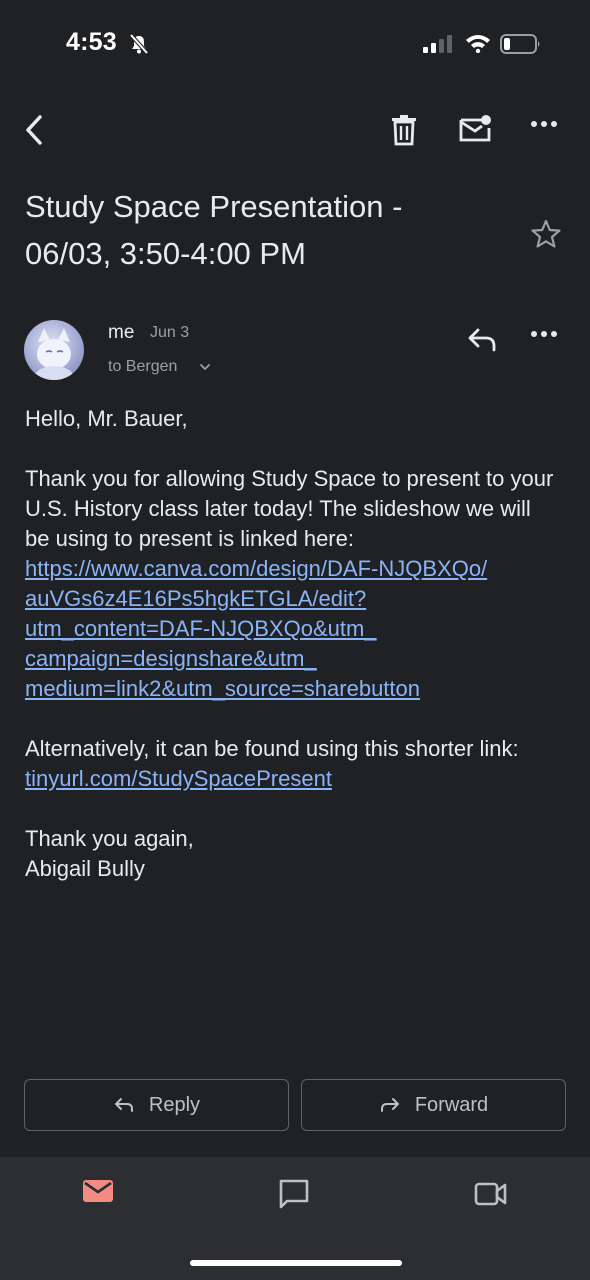 Image resolution: width=590 pixels, height=1280 pixels. What do you see at coordinates (165, 253) in the screenshot?
I see `subject-line-2: 06/03, 3:50-4:00 PM` at bounding box center [165, 253].